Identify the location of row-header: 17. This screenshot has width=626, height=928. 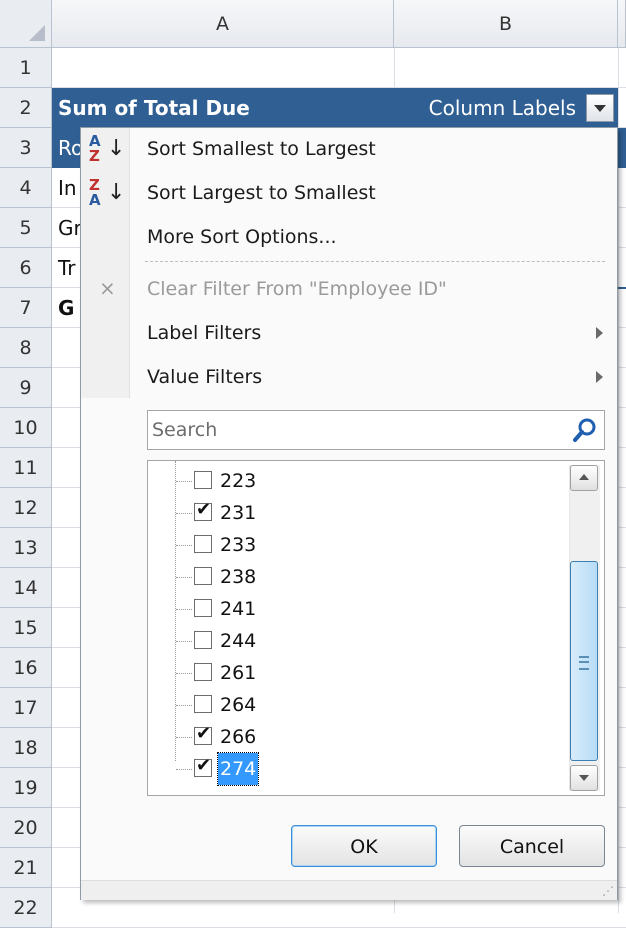
(26, 708).